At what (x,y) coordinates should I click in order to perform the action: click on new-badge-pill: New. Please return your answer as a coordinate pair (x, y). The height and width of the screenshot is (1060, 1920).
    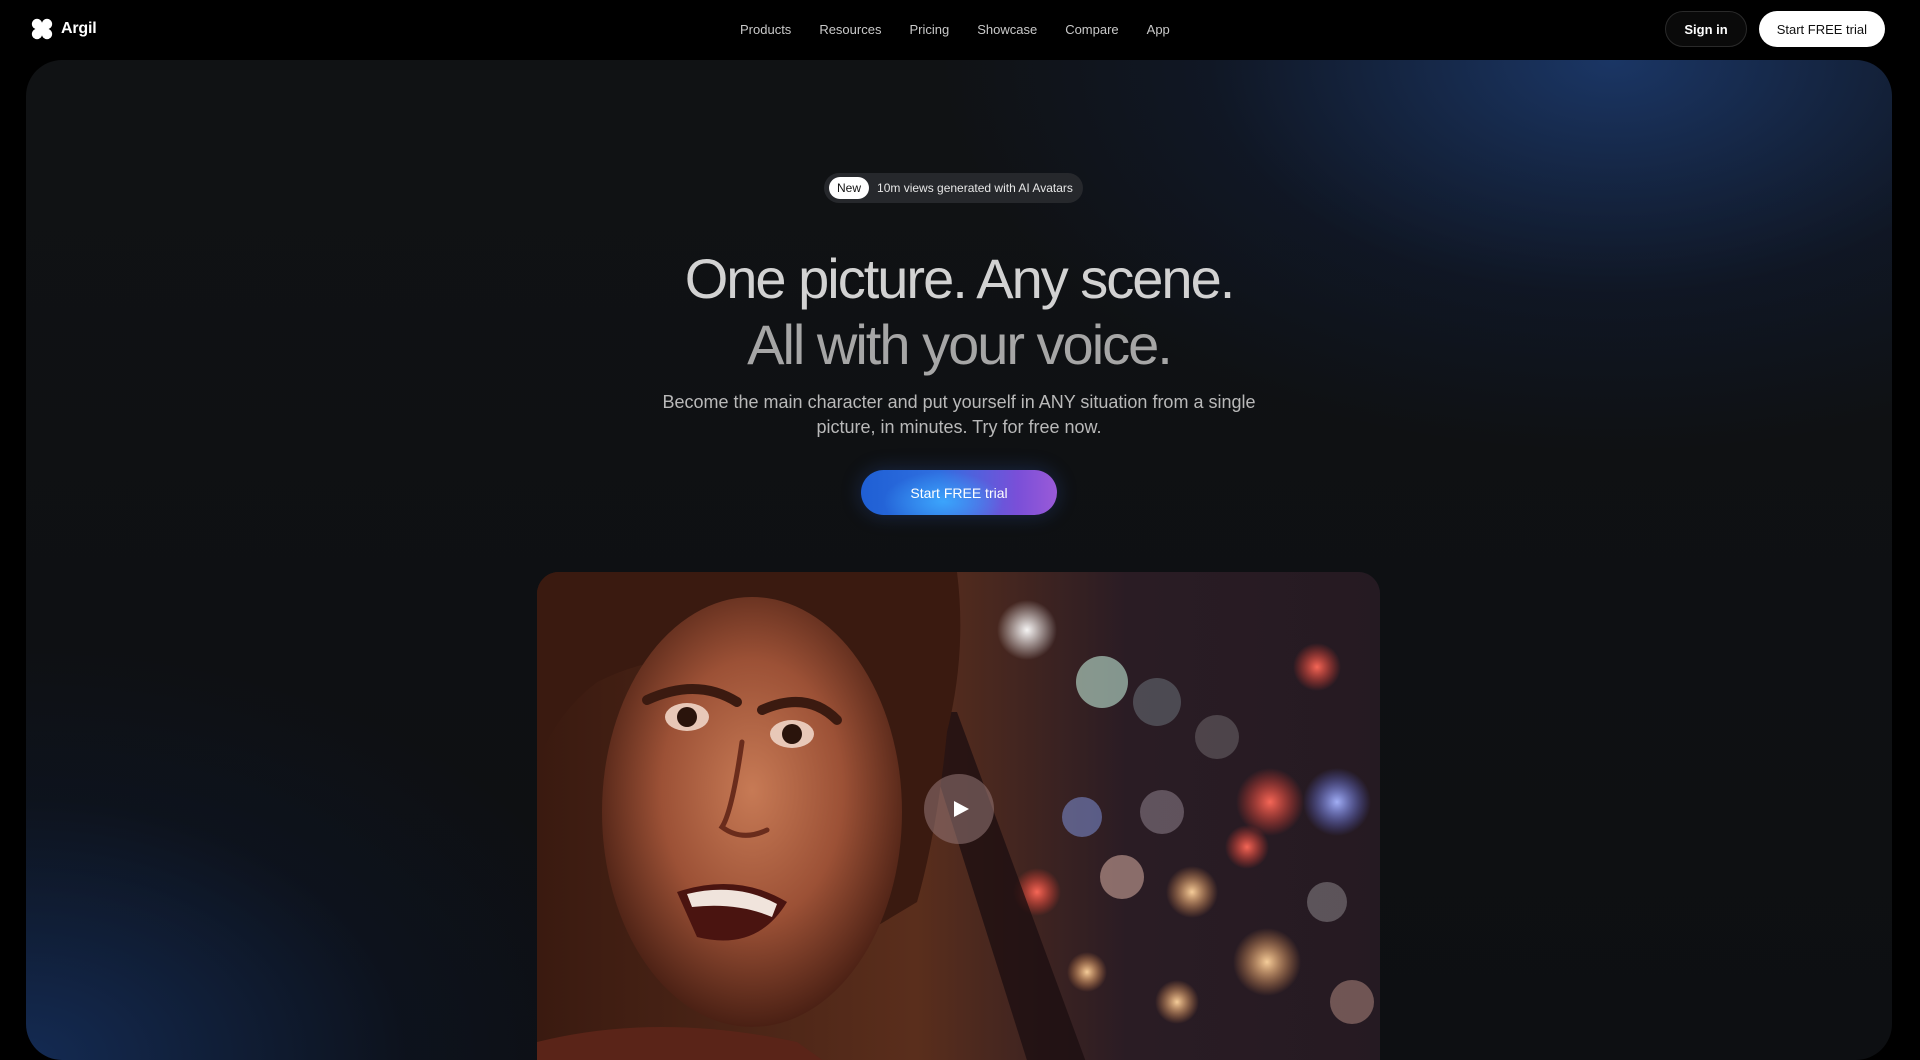
    Looking at the image, I should click on (849, 188).